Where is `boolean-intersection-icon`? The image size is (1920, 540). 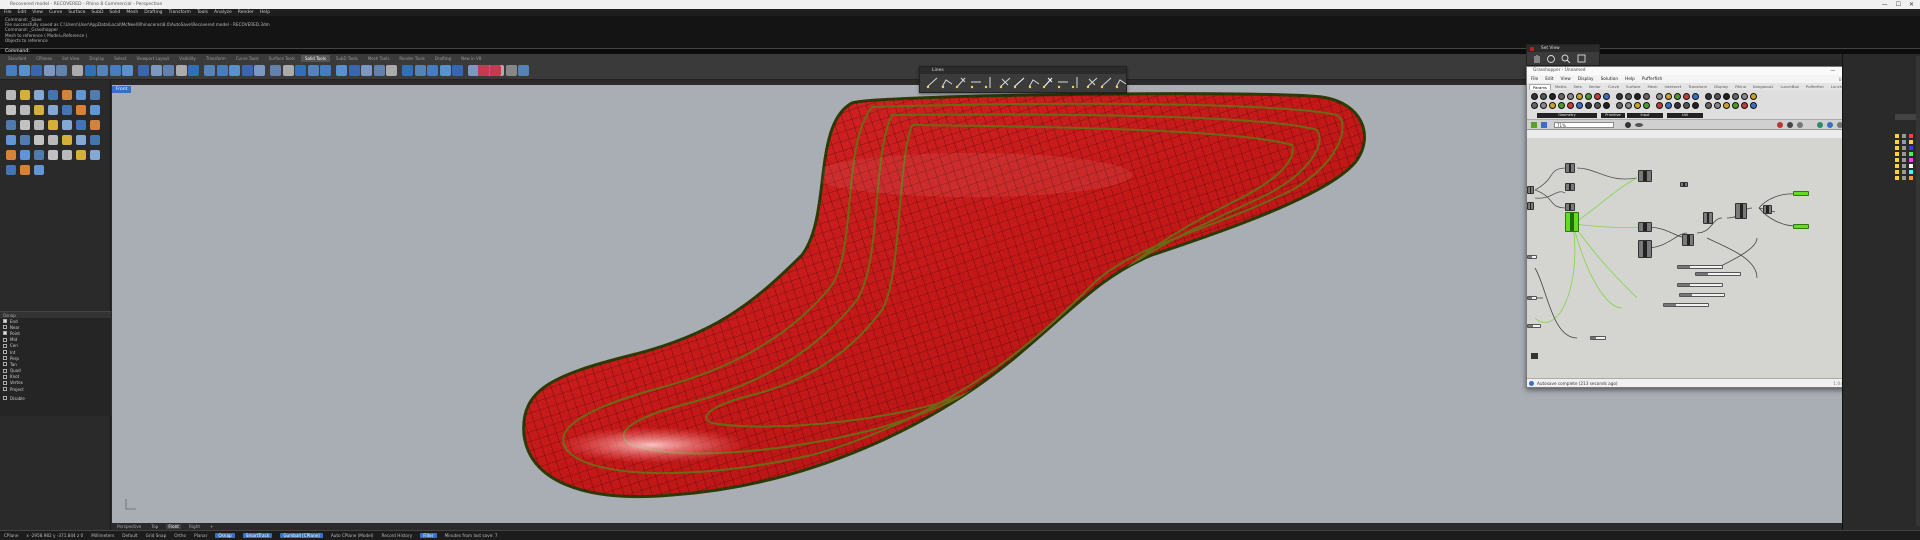 boolean-intersection-icon is located at coordinates (379, 70).